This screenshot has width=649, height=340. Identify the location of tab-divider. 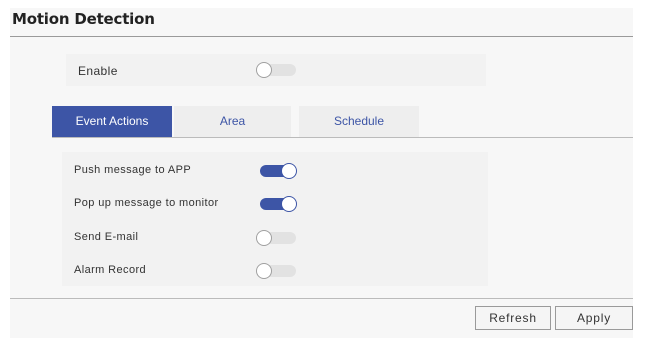
(342, 137).